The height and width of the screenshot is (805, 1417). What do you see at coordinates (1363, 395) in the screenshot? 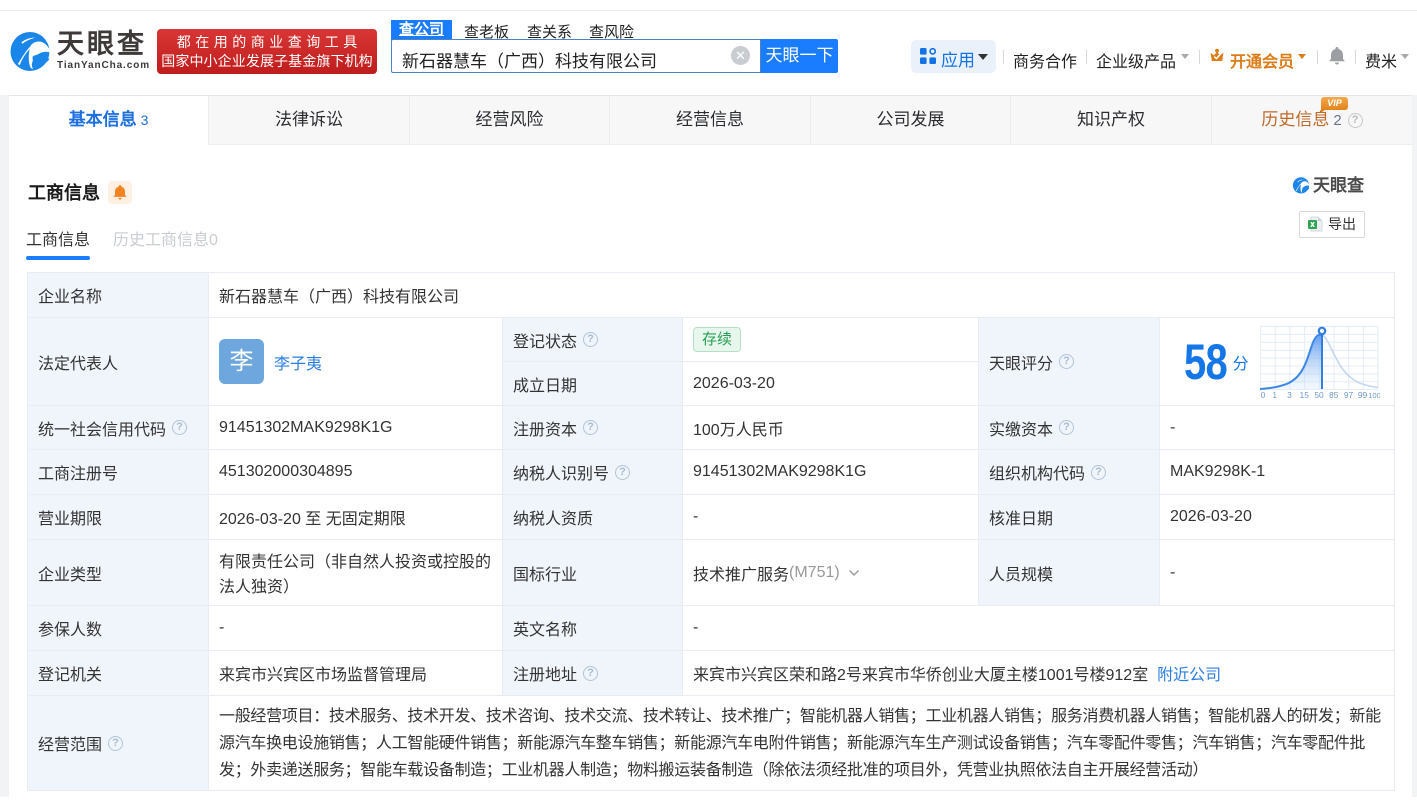
I see `svg-text: 99` at bounding box center [1363, 395].